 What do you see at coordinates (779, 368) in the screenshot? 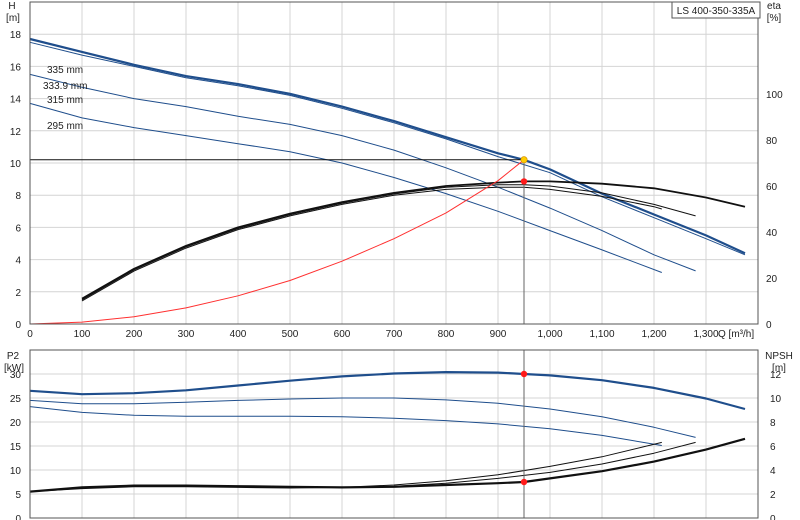
I see `npsh-axis-label-line2: [m]` at bounding box center [779, 368].